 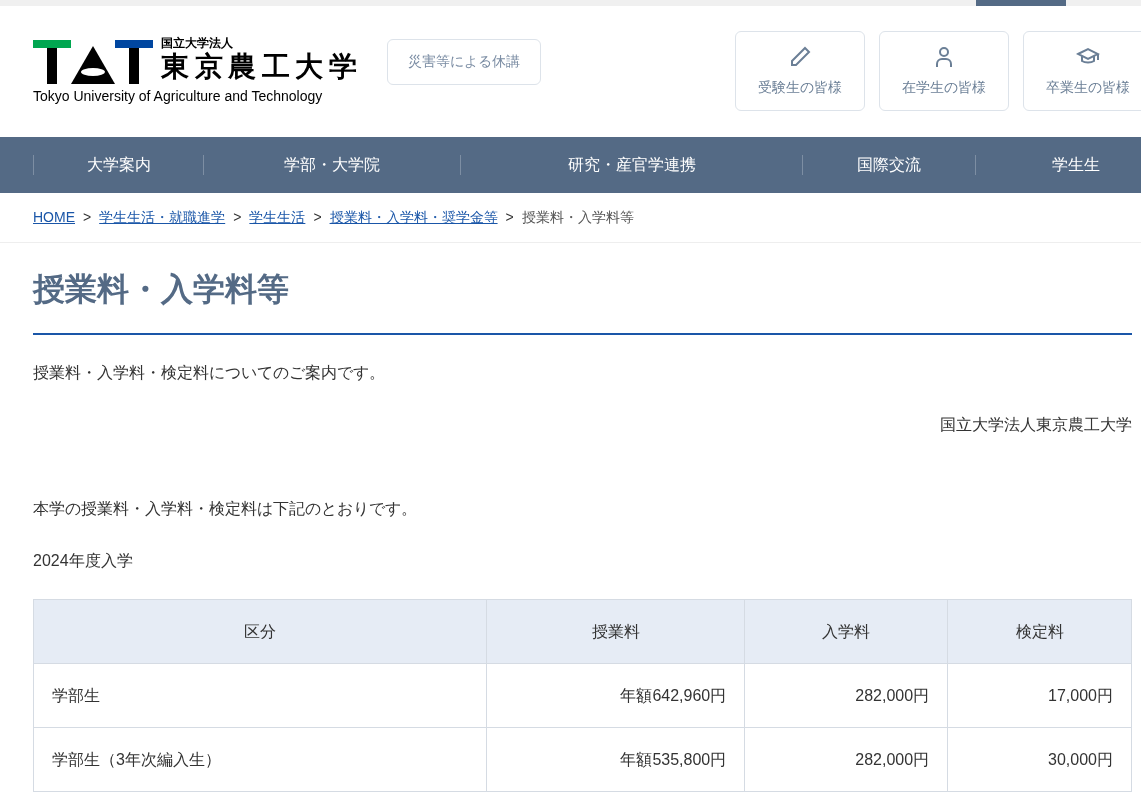 I want to click on intro-text: 授業料・入学料・検定料についてのご案内です。, so click(x=209, y=373).